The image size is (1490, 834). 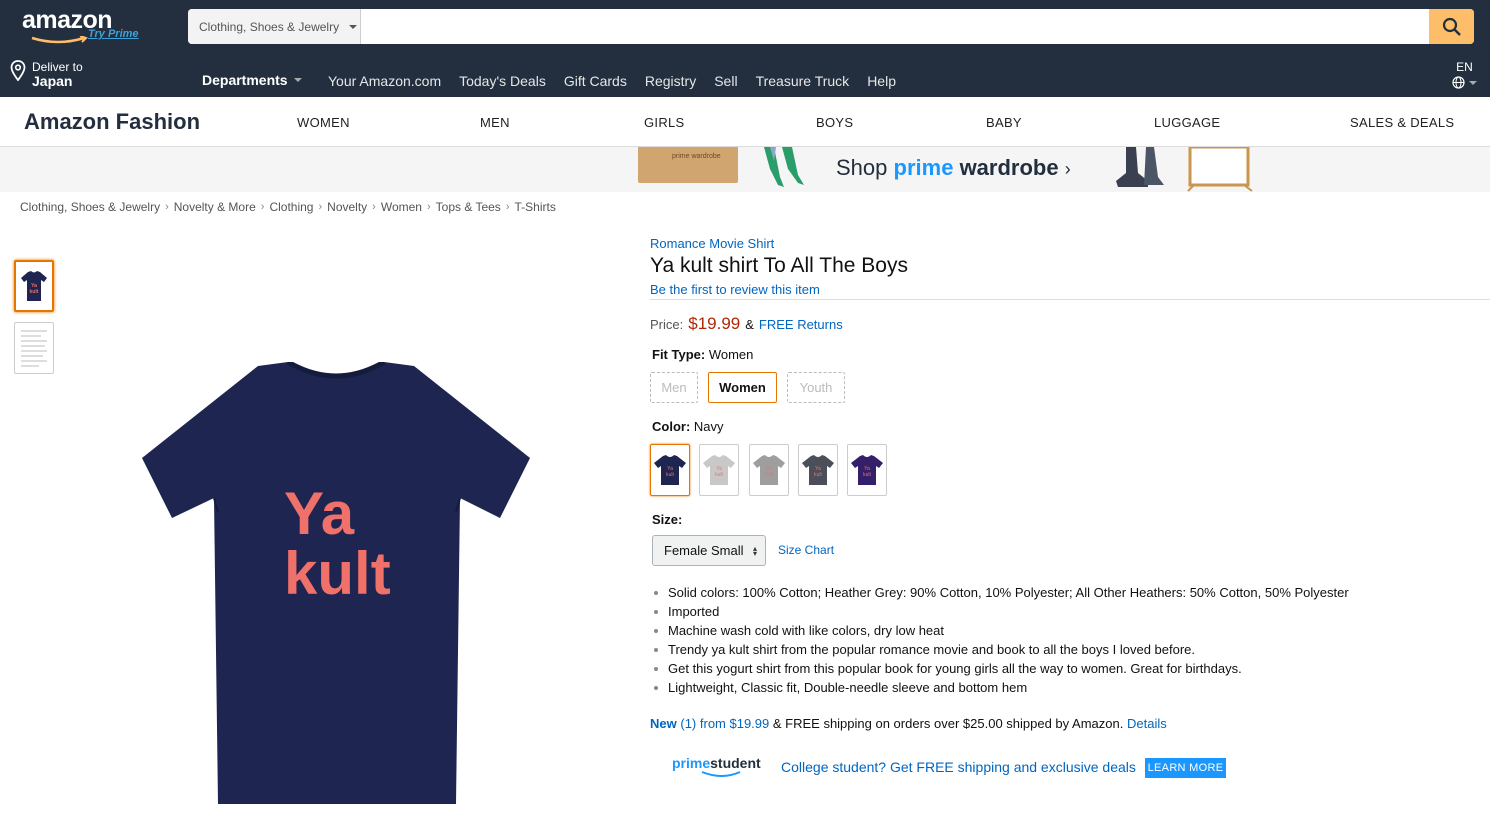 I want to click on learn-more-button: LEARN MORE, so click(x=1185, y=768).